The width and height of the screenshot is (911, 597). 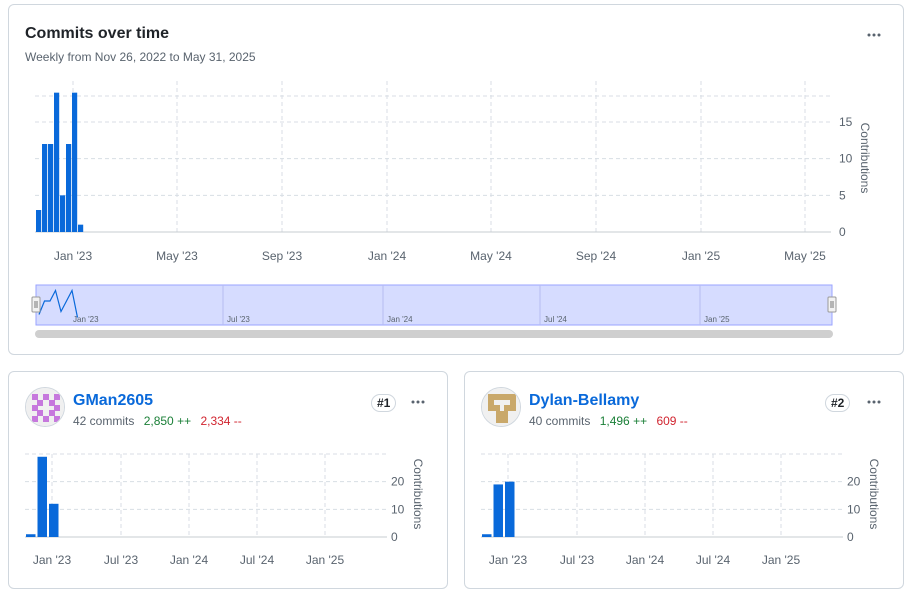 I want to click on navigator-scrollbar, so click(x=434, y=334).